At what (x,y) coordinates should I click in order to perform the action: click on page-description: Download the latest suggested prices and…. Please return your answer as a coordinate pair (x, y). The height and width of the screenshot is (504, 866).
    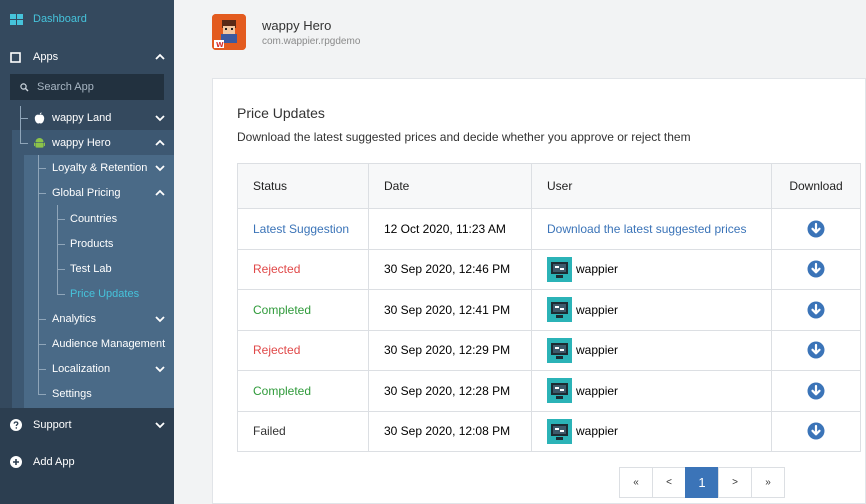
    Looking at the image, I should click on (464, 137).